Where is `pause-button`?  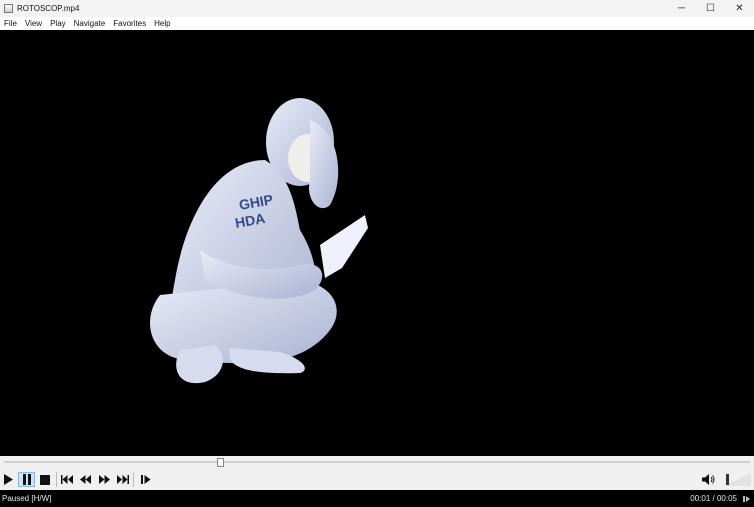 pause-button is located at coordinates (26, 479).